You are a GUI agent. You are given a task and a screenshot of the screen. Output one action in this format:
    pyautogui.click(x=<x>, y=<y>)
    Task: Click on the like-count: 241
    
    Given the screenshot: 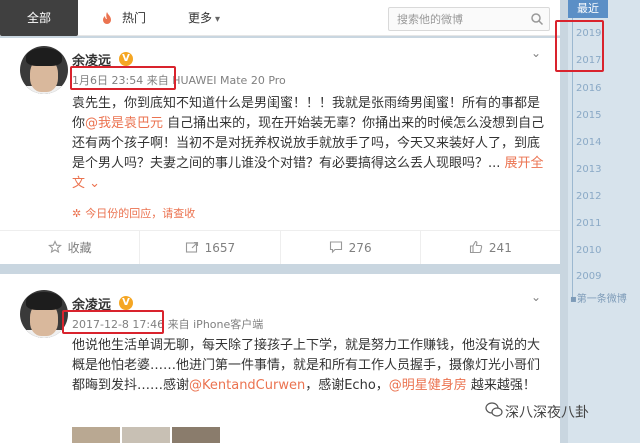 What is the action you would take?
    pyautogui.click(x=500, y=248)
    